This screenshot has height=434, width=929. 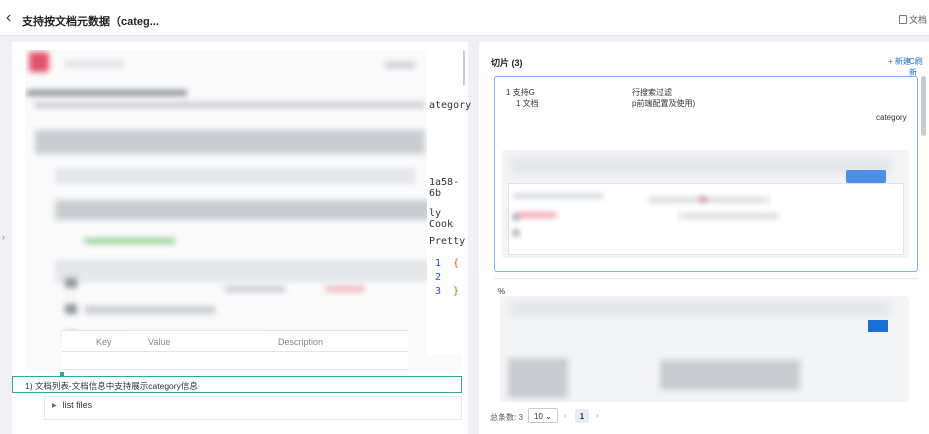 What do you see at coordinates (520, 92) in the screenshot?
I see `chunk-text-line: 1 支持G` at bounding box center [520, 92].